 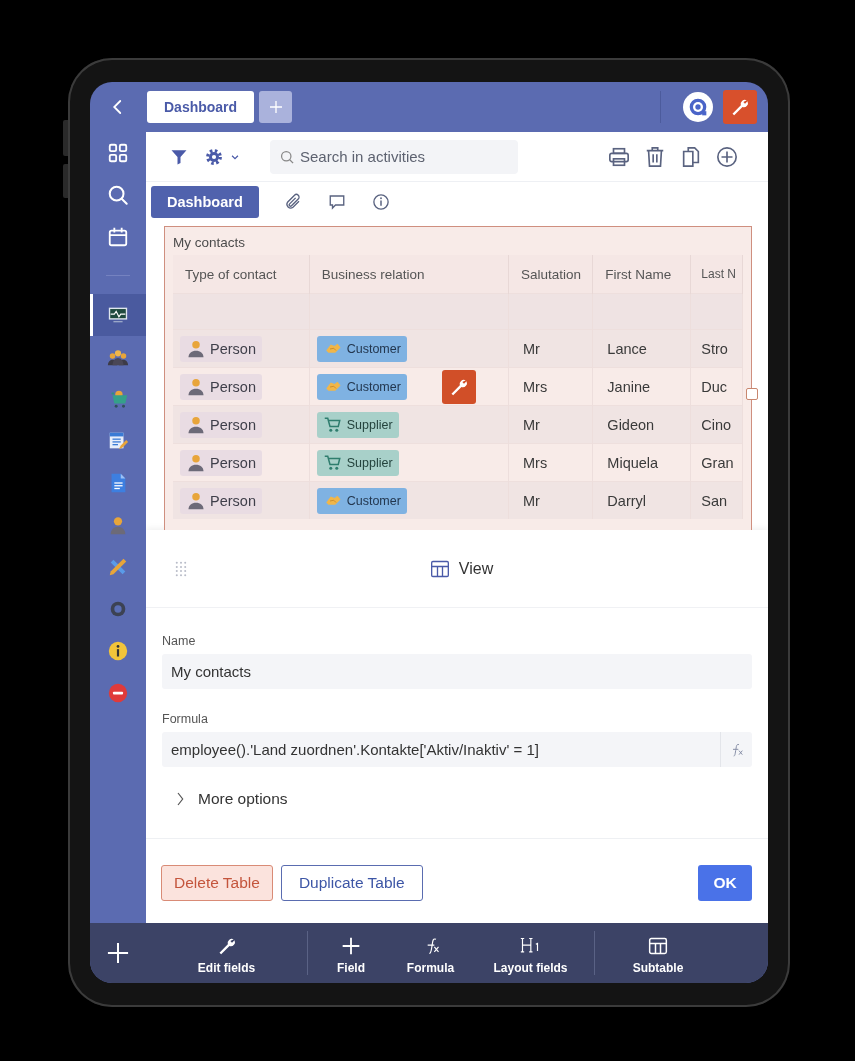 I want to click on target-icon, so click(x=698, y=107).